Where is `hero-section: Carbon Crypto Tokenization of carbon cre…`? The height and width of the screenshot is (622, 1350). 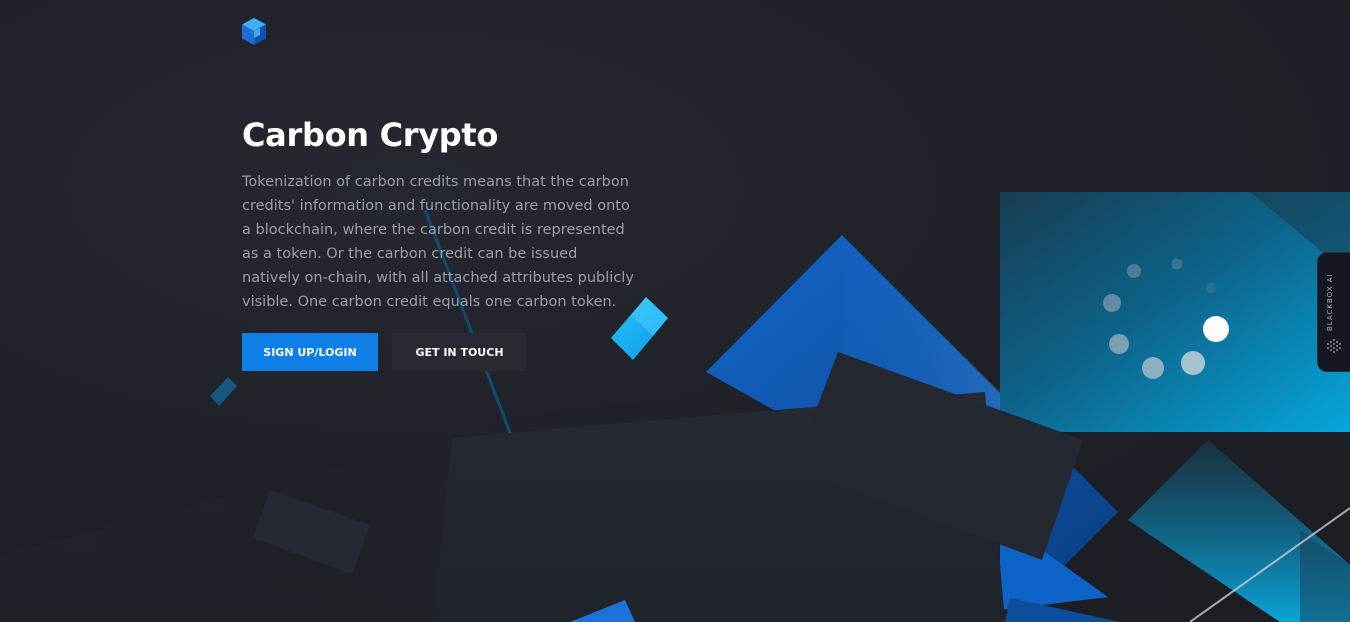
hero-section: Carbon Crypto Tokenization of carbon cre… is located at coordinates (442, 214).